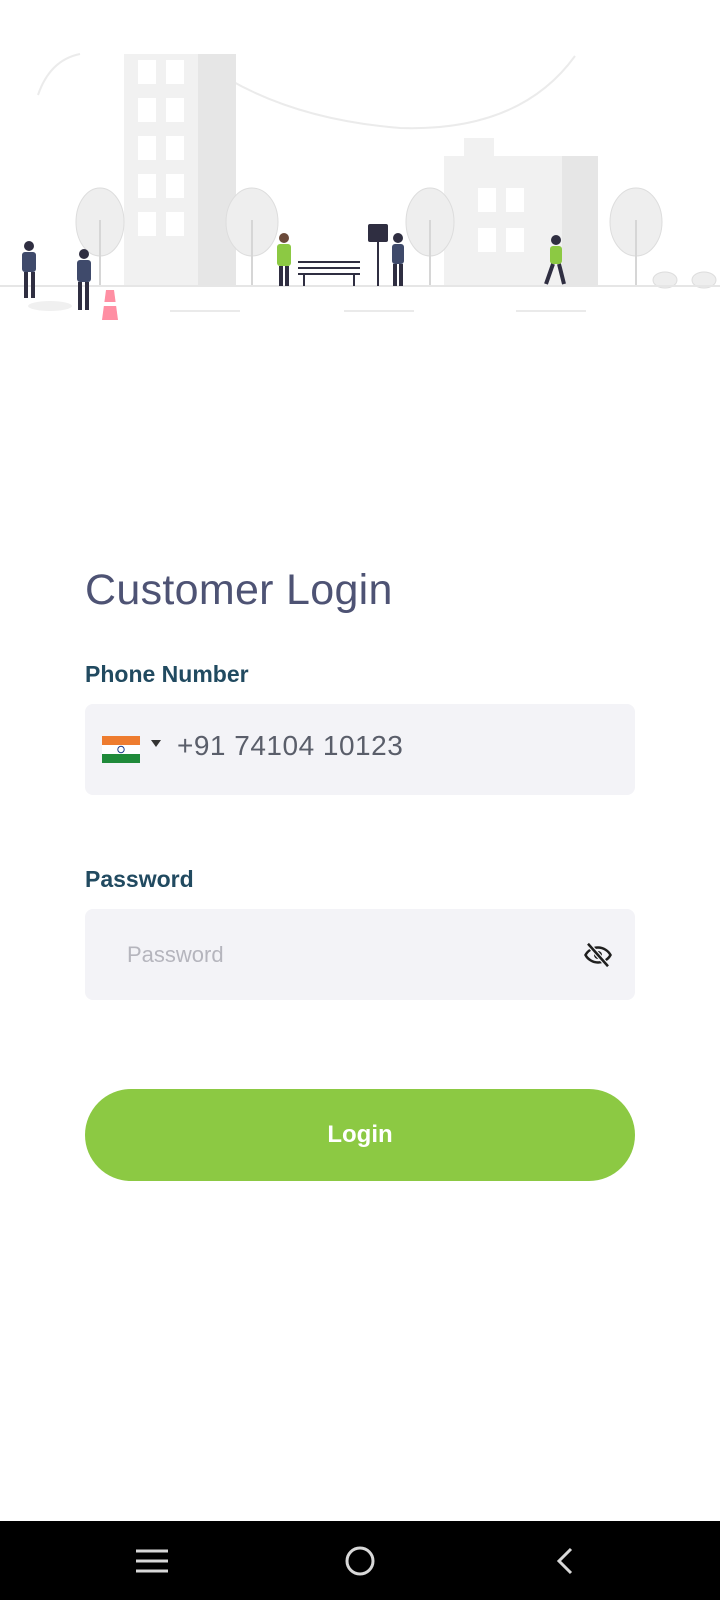 This screenshot has height=1600, width=720. I want to click on circle-home-icon, so click(360, 1561).